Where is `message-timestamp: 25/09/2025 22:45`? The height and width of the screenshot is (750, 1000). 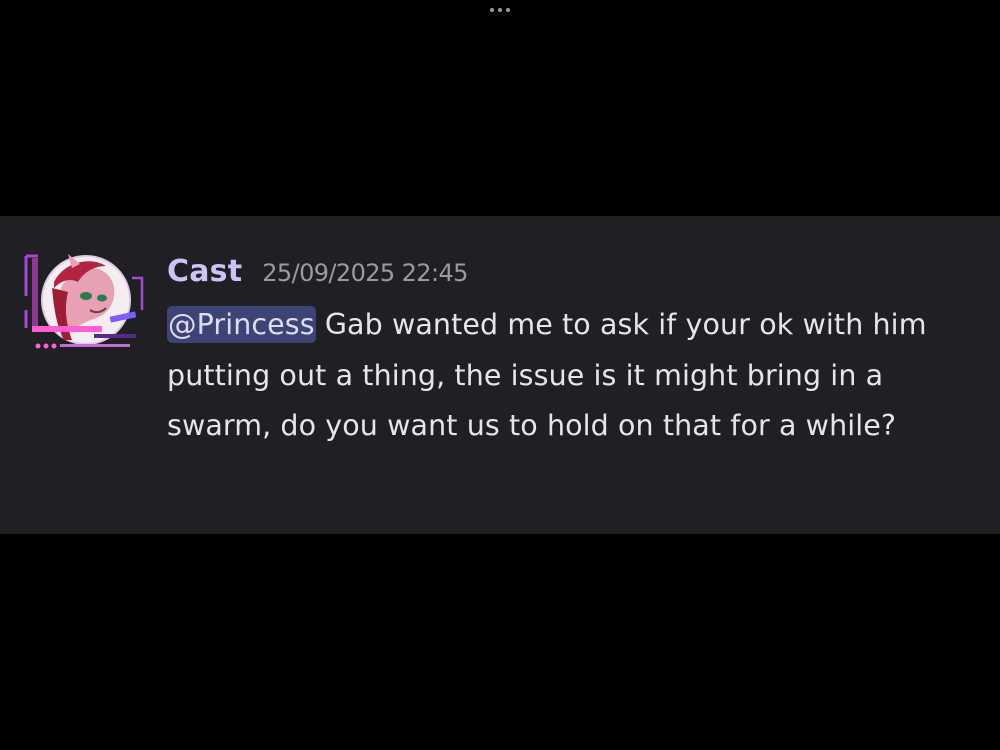
message-timestamp: 25/09/2025 22:45 is located at coordinates (365, 273).